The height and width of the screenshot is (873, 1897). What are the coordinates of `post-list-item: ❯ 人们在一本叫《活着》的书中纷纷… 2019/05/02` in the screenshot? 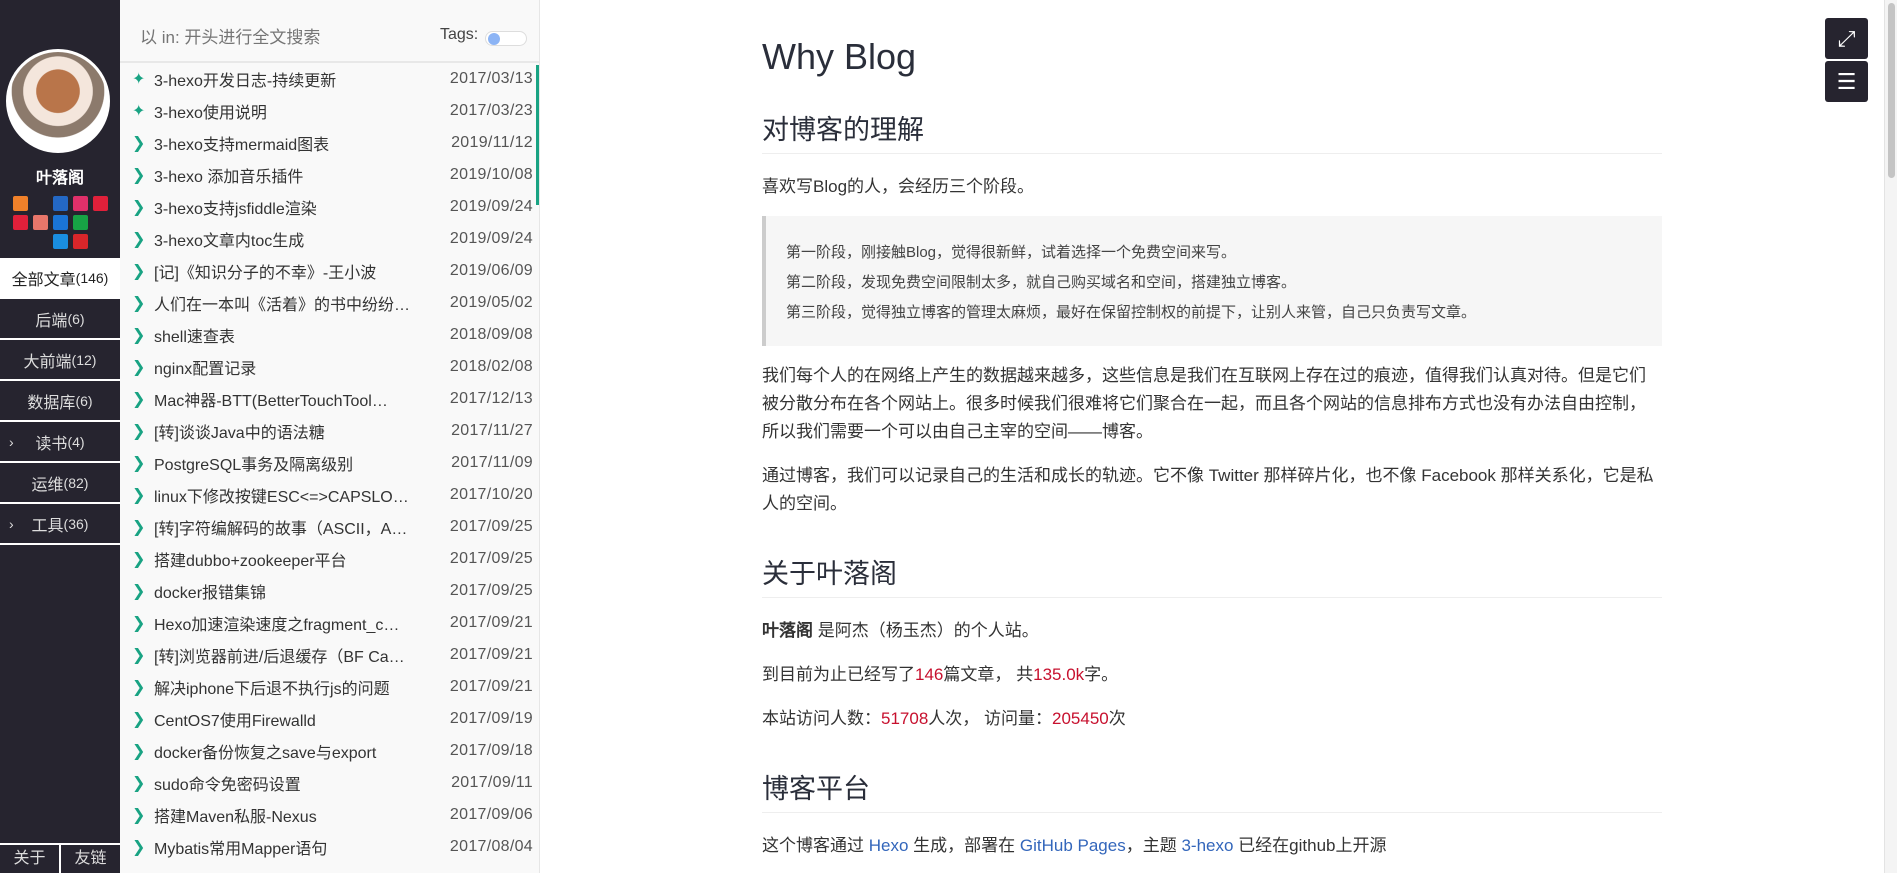 It's located at (329, 303).